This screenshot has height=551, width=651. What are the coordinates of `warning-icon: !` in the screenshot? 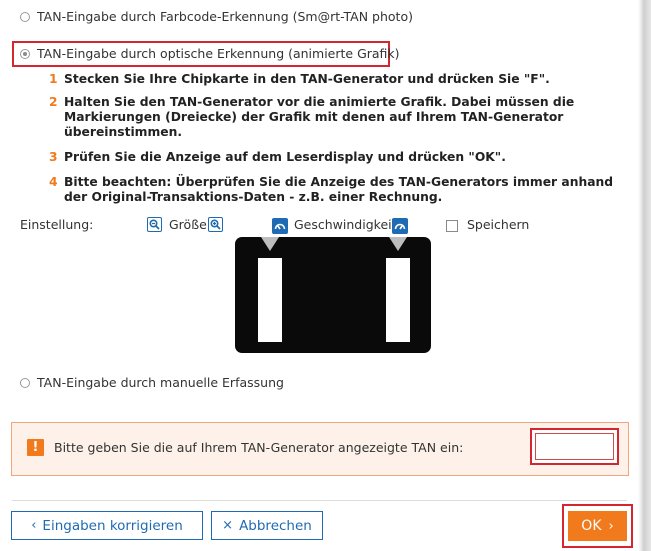 It's located at (35, 447).